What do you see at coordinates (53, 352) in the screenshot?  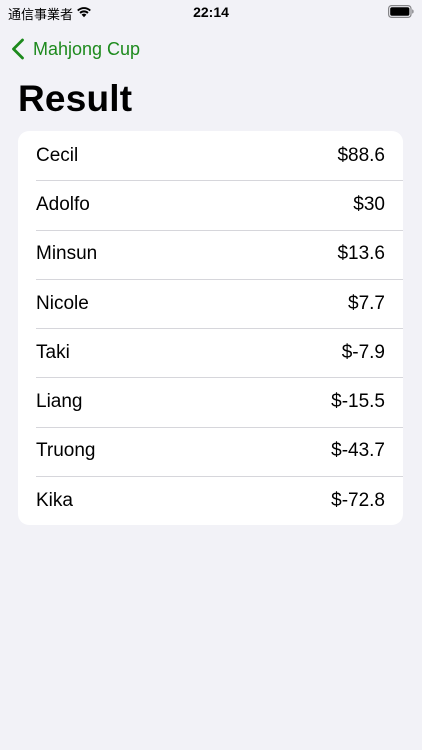 I see `player-name: Taki` at bounding box center [53, 352].